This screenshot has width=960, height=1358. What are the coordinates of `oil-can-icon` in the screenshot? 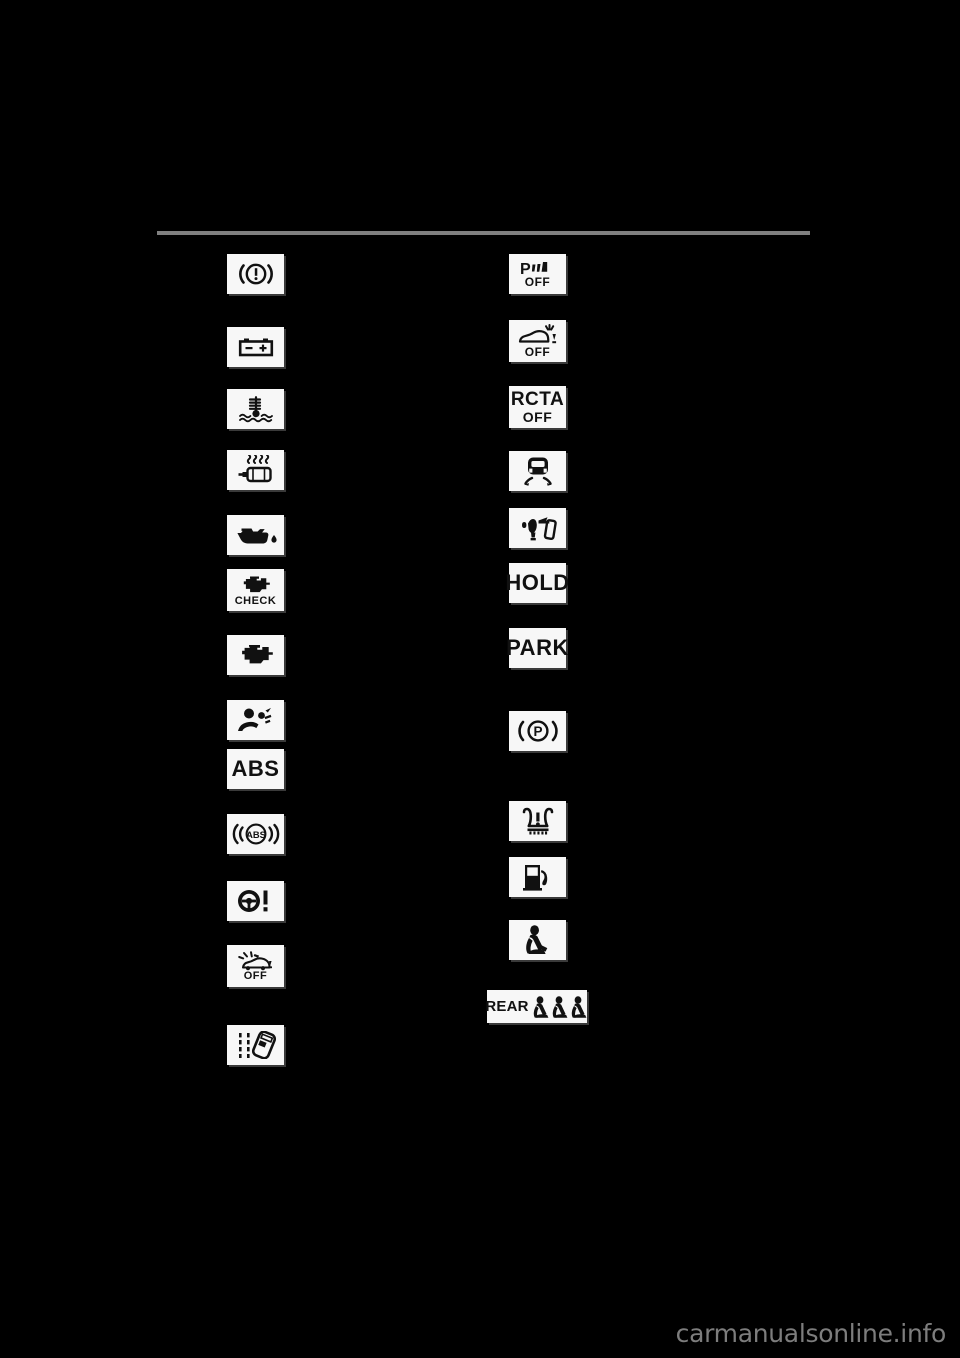 It's located at (256, 535).